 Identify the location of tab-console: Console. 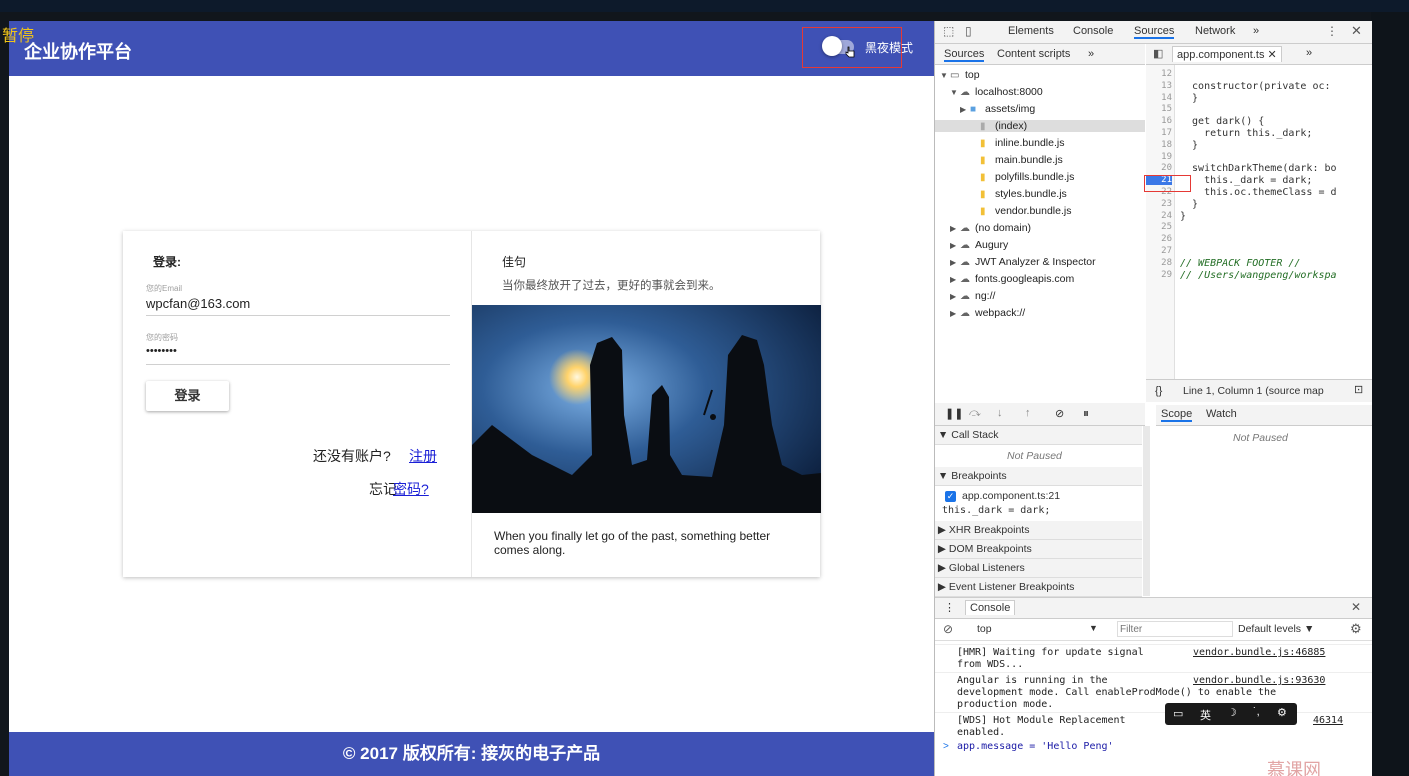
(1093, 31).